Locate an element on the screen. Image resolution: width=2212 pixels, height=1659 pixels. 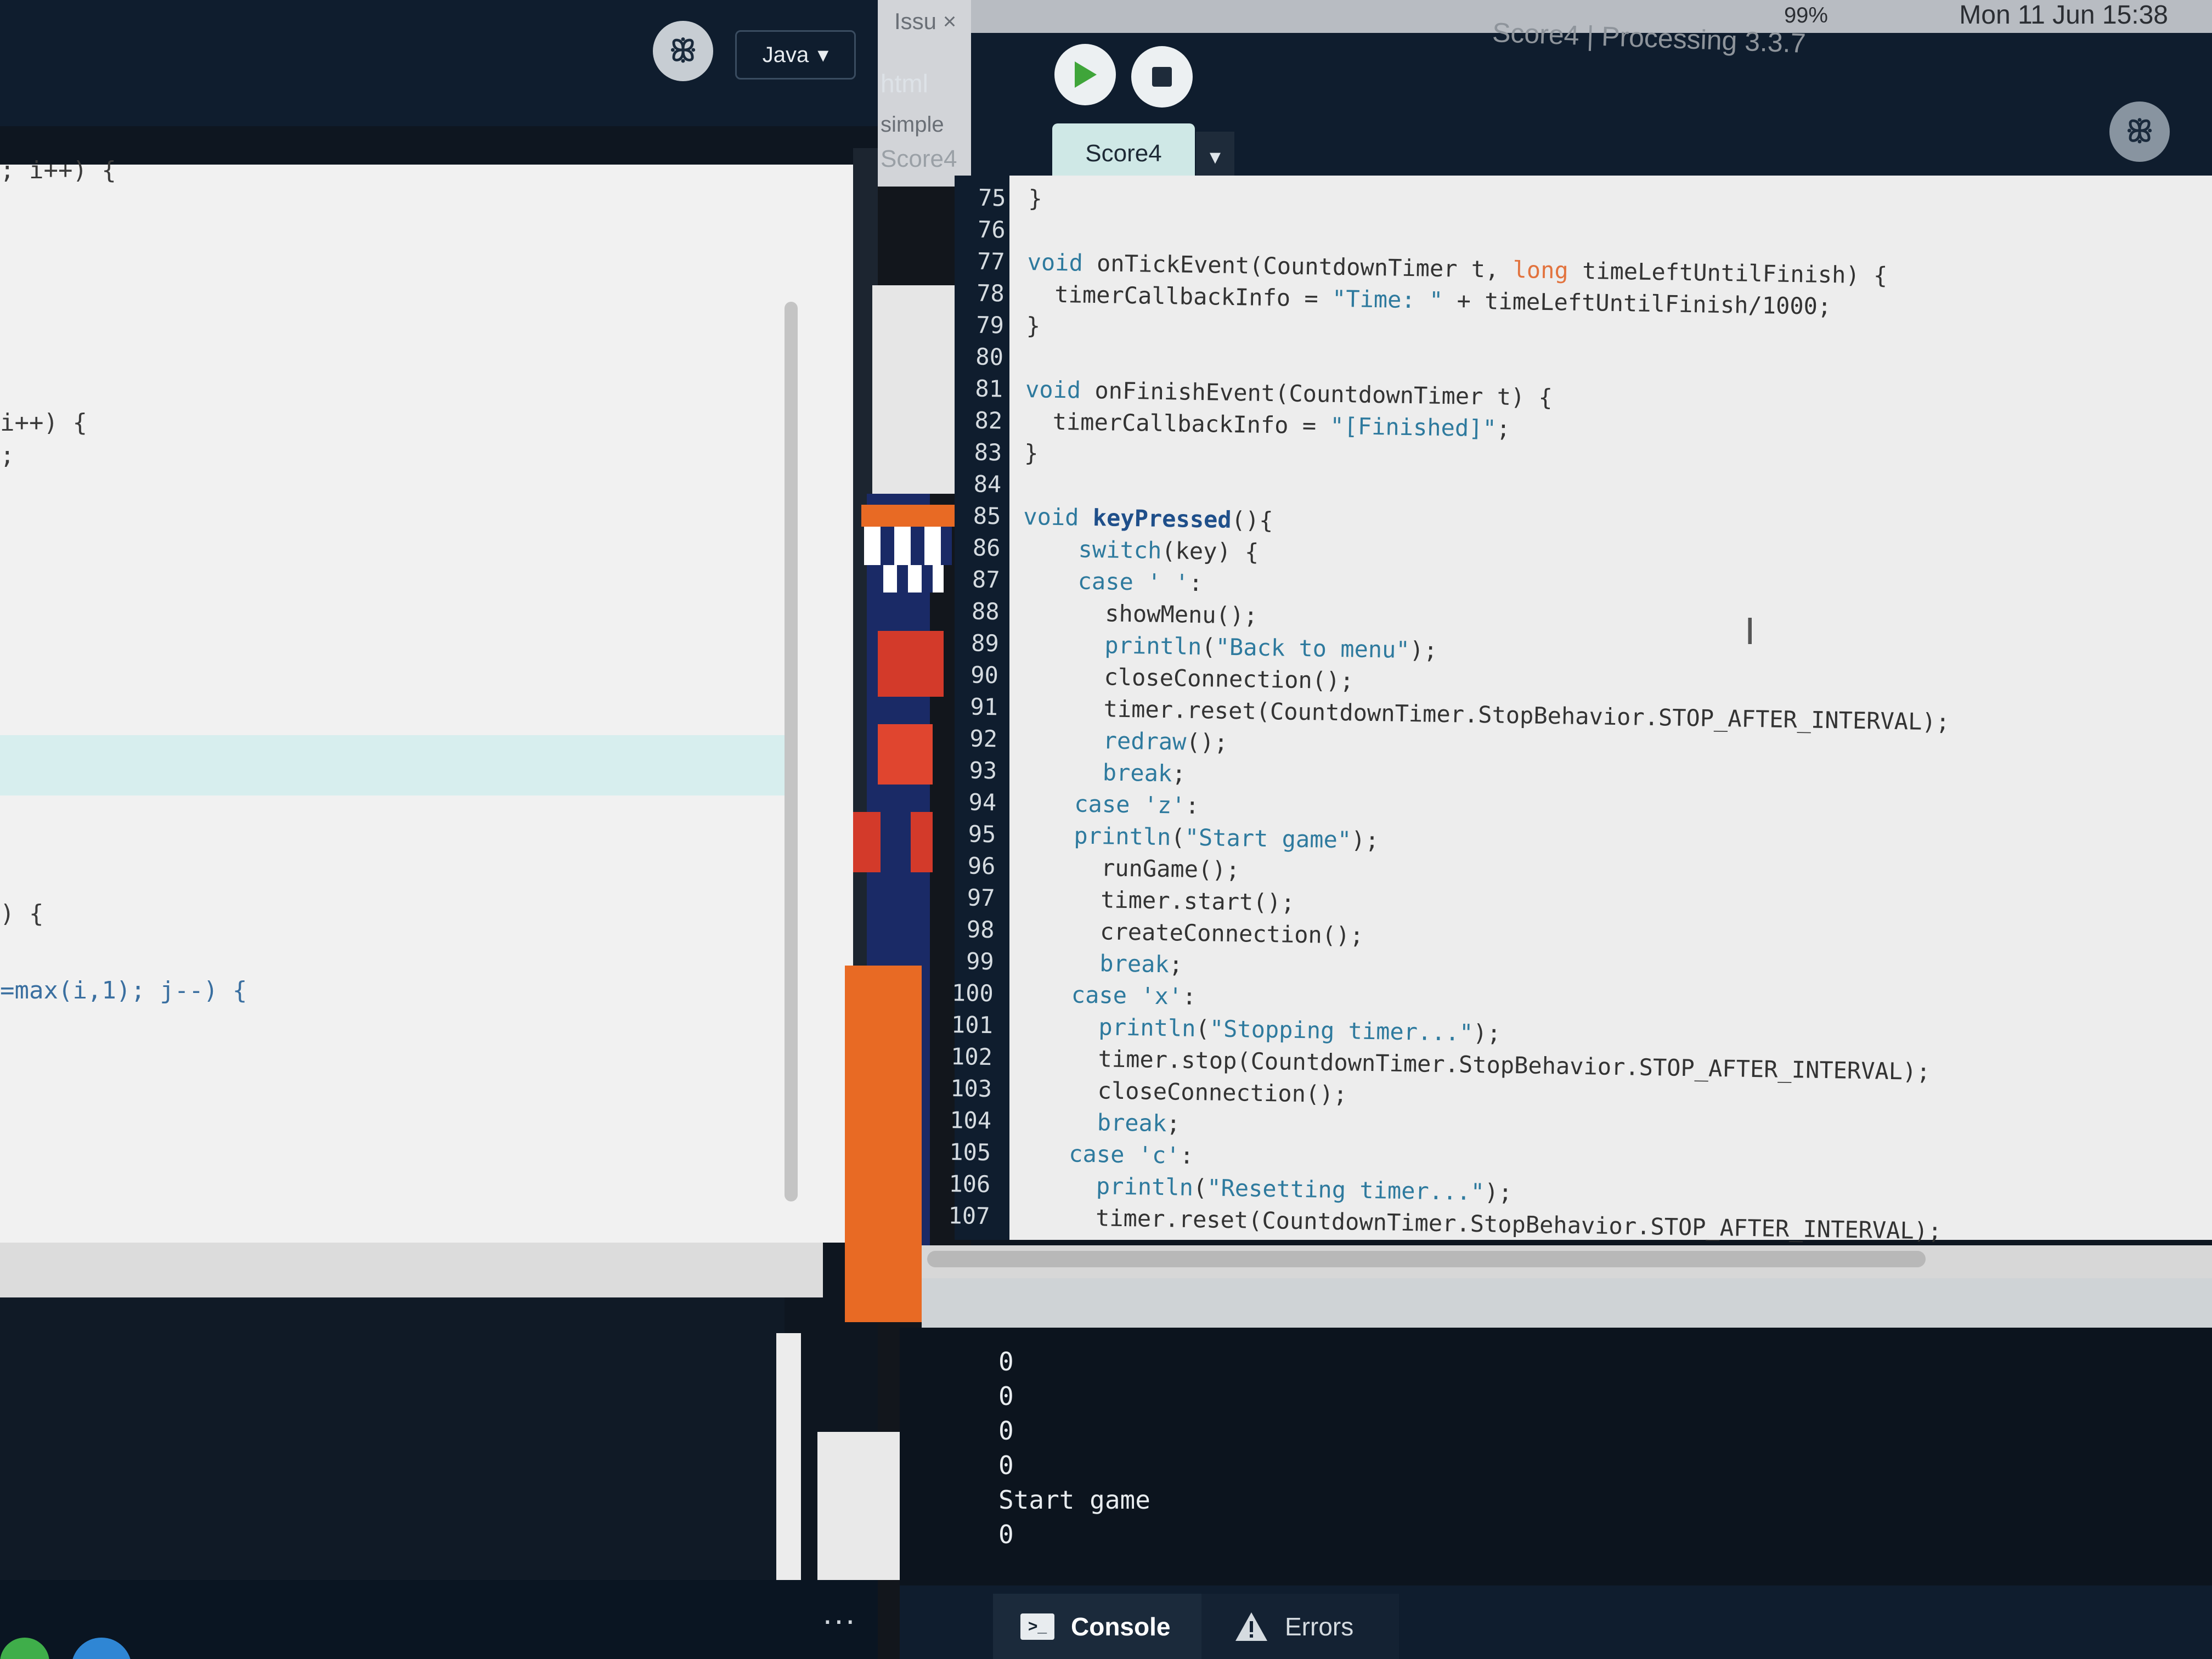
code-line: 100 case 'x': is located at coordinates (1070, 995).